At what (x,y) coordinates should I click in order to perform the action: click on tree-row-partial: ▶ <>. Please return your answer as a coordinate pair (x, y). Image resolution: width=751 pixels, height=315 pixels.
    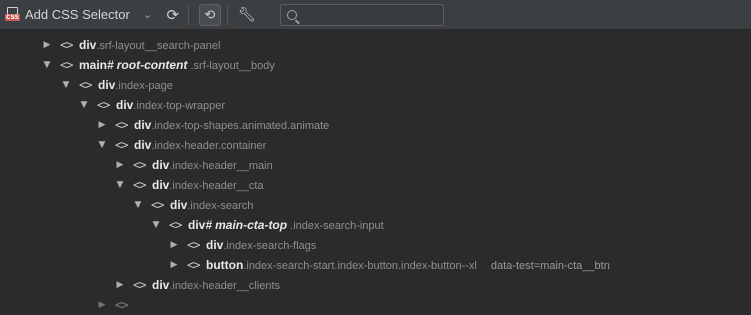
    Looking at the image, I should click on (375, 305).